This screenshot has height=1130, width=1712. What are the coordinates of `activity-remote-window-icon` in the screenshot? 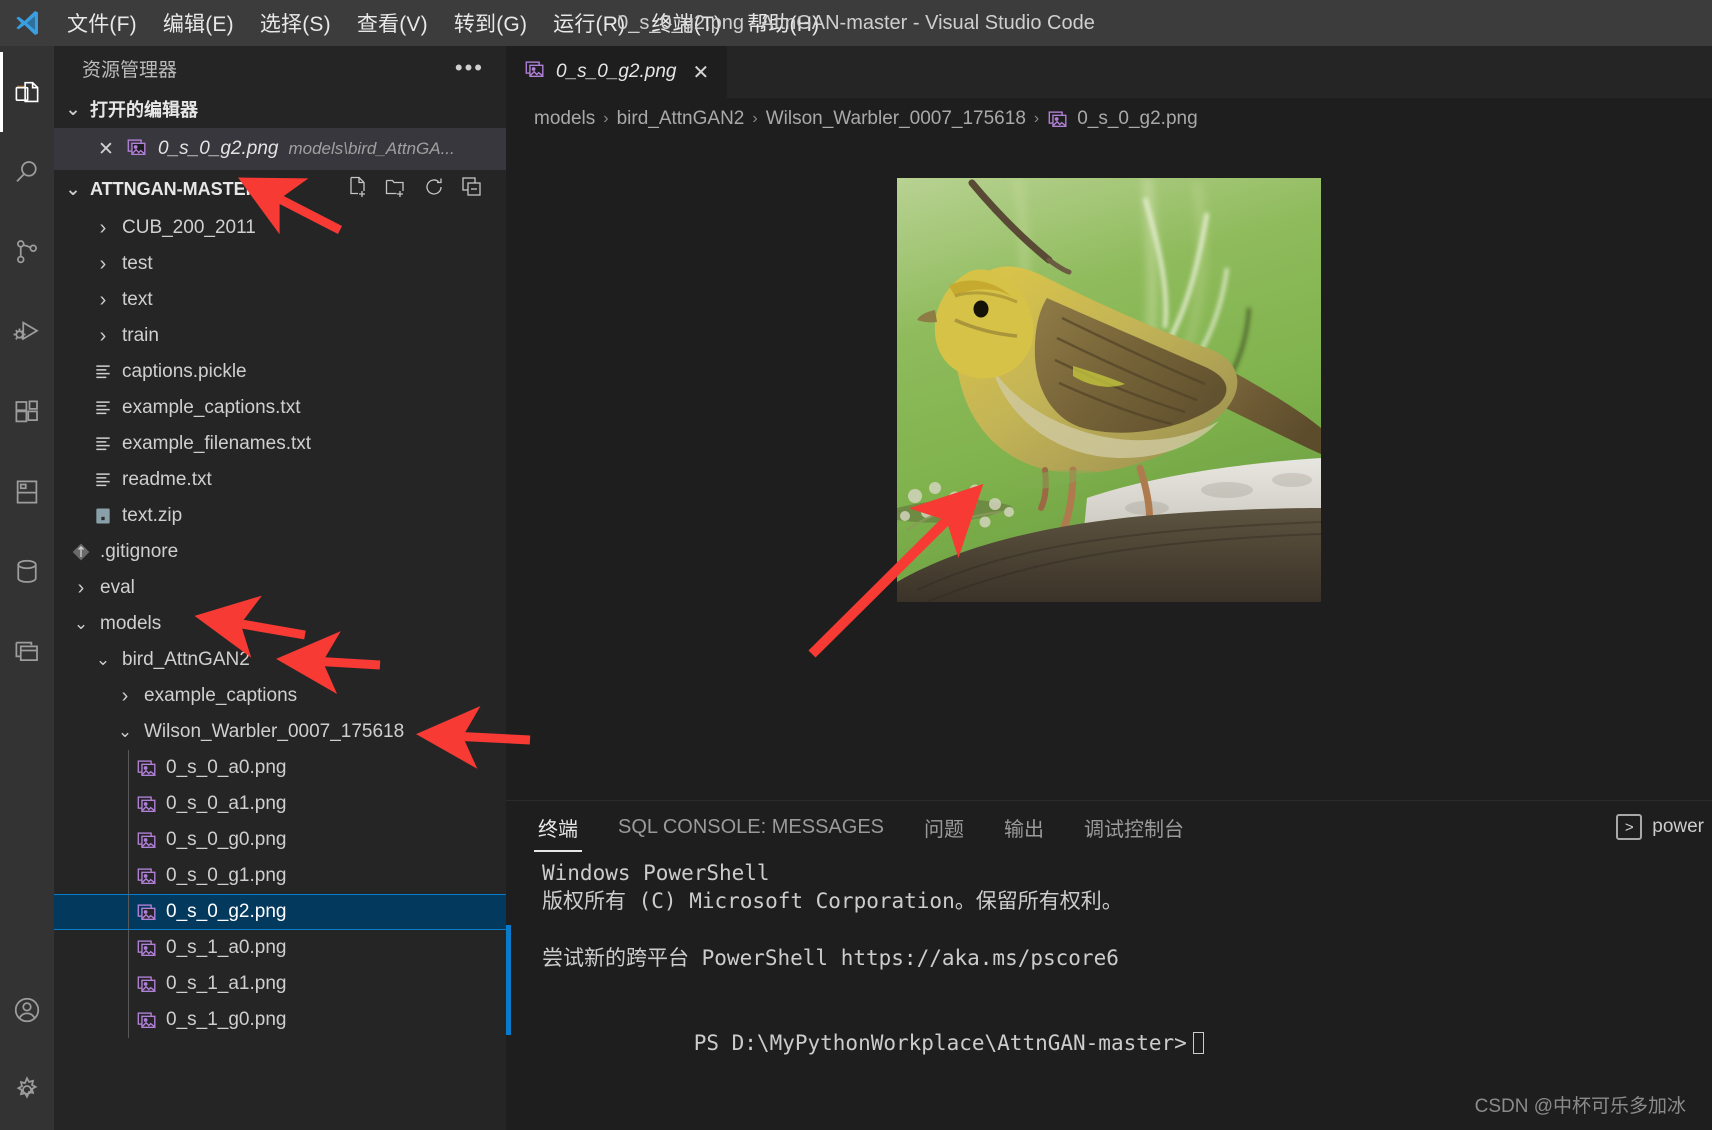 It's located at (27, 492).